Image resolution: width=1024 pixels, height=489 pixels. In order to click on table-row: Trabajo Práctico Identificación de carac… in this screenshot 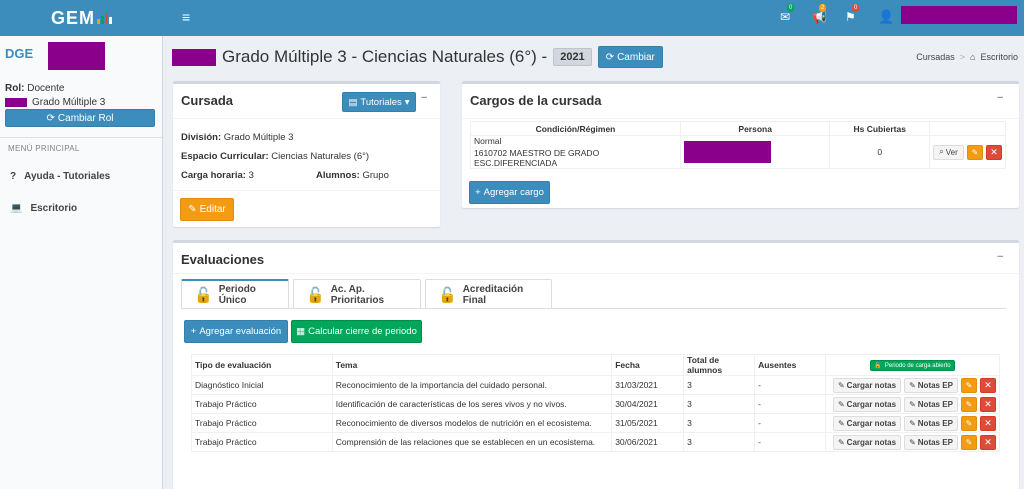, I will do `click(596, 404)`.